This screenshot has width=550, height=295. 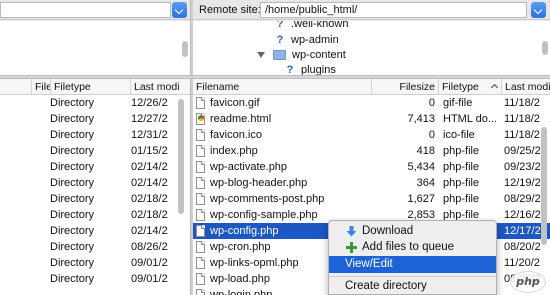 I want to click on table-row: Directory 08/26/2, so click(x=95, y=247).